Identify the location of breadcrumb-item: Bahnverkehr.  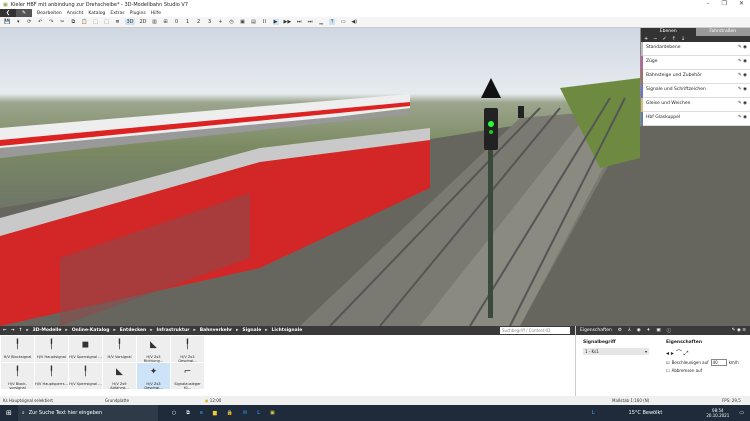
(216, 330).